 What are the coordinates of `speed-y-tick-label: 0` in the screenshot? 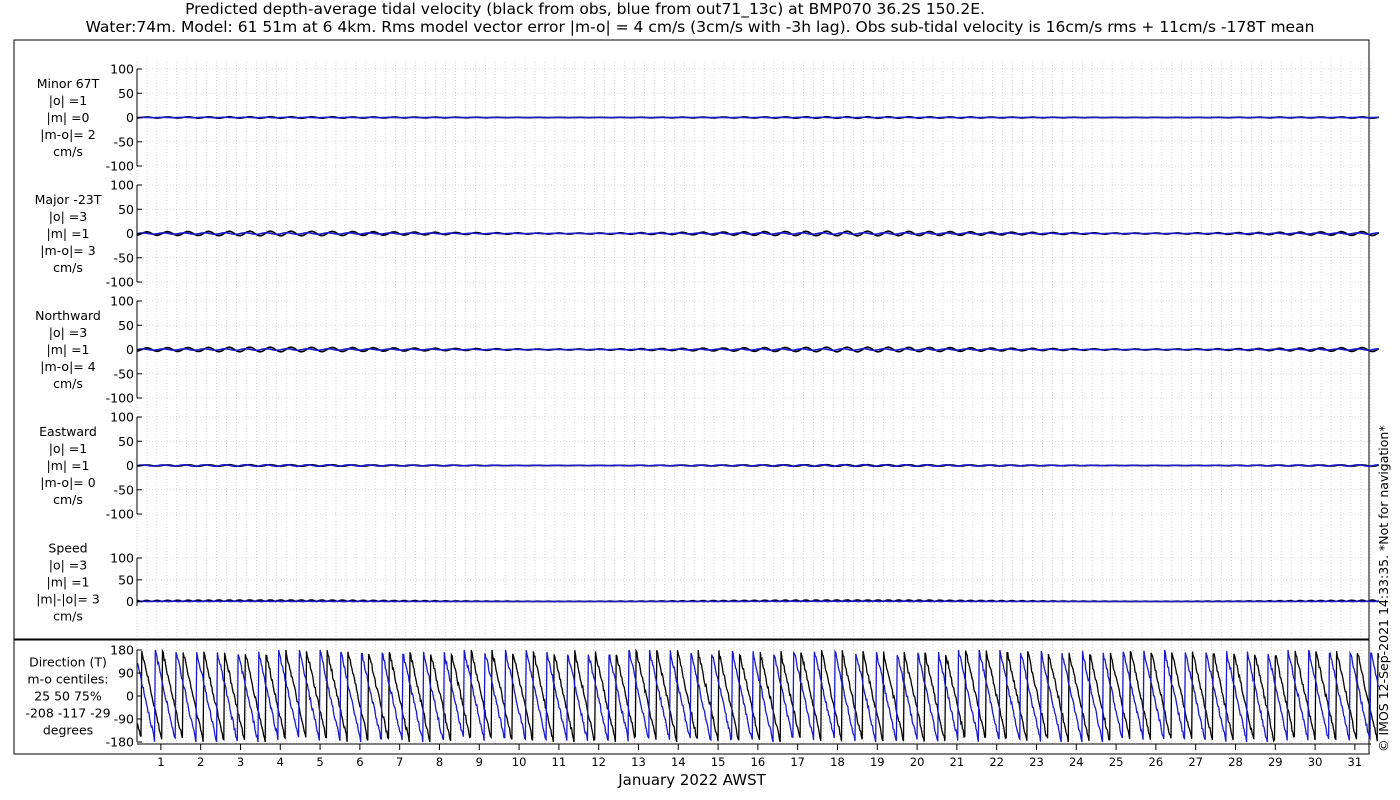 It's located at (130, 601).